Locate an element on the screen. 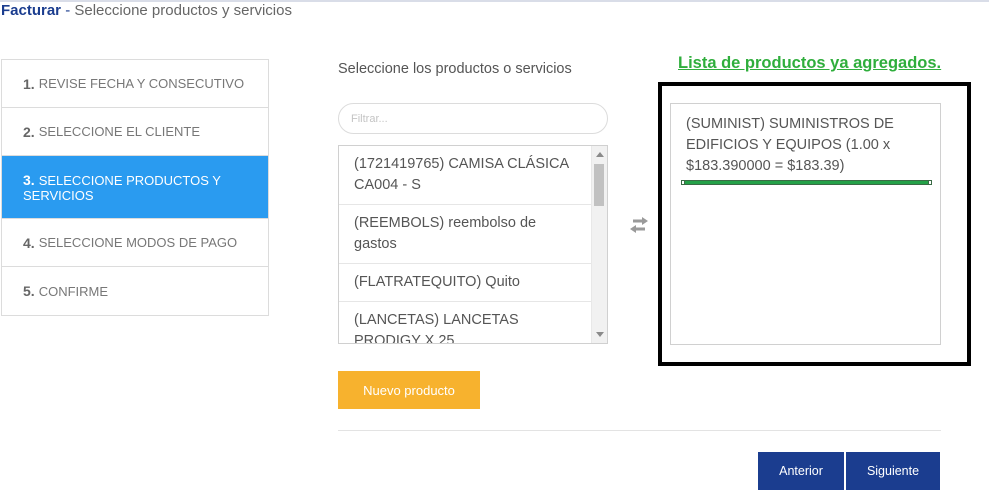 This screenshot has width=989, height=498. step-number: 3. is located at coordinates (29, 179).